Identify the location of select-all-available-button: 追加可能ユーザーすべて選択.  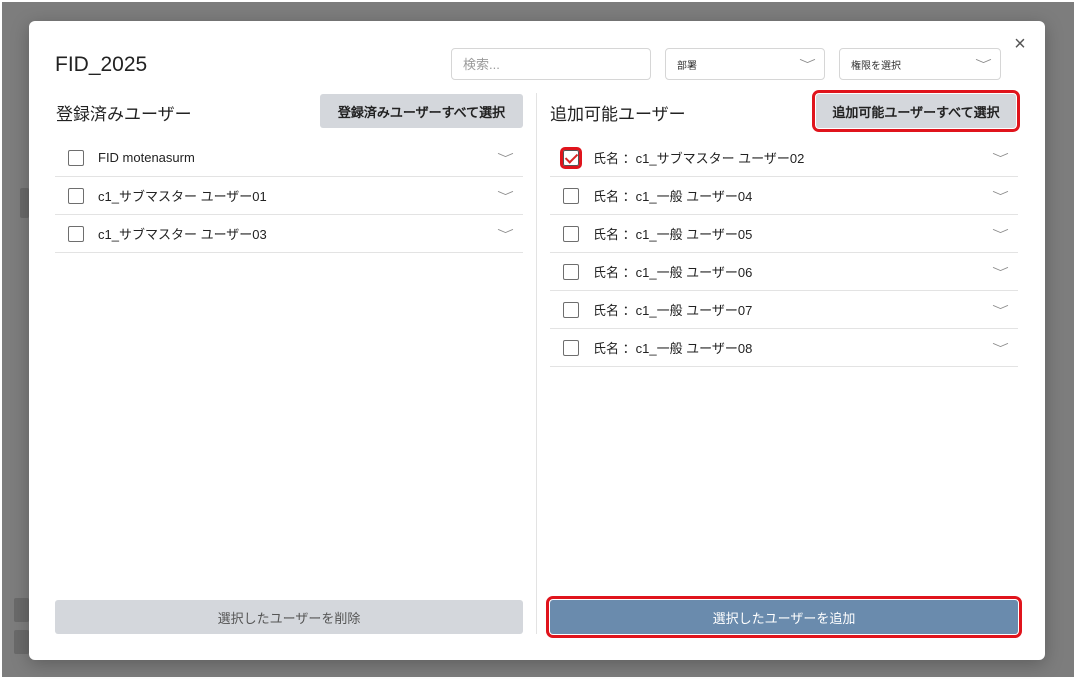
(916, 111).